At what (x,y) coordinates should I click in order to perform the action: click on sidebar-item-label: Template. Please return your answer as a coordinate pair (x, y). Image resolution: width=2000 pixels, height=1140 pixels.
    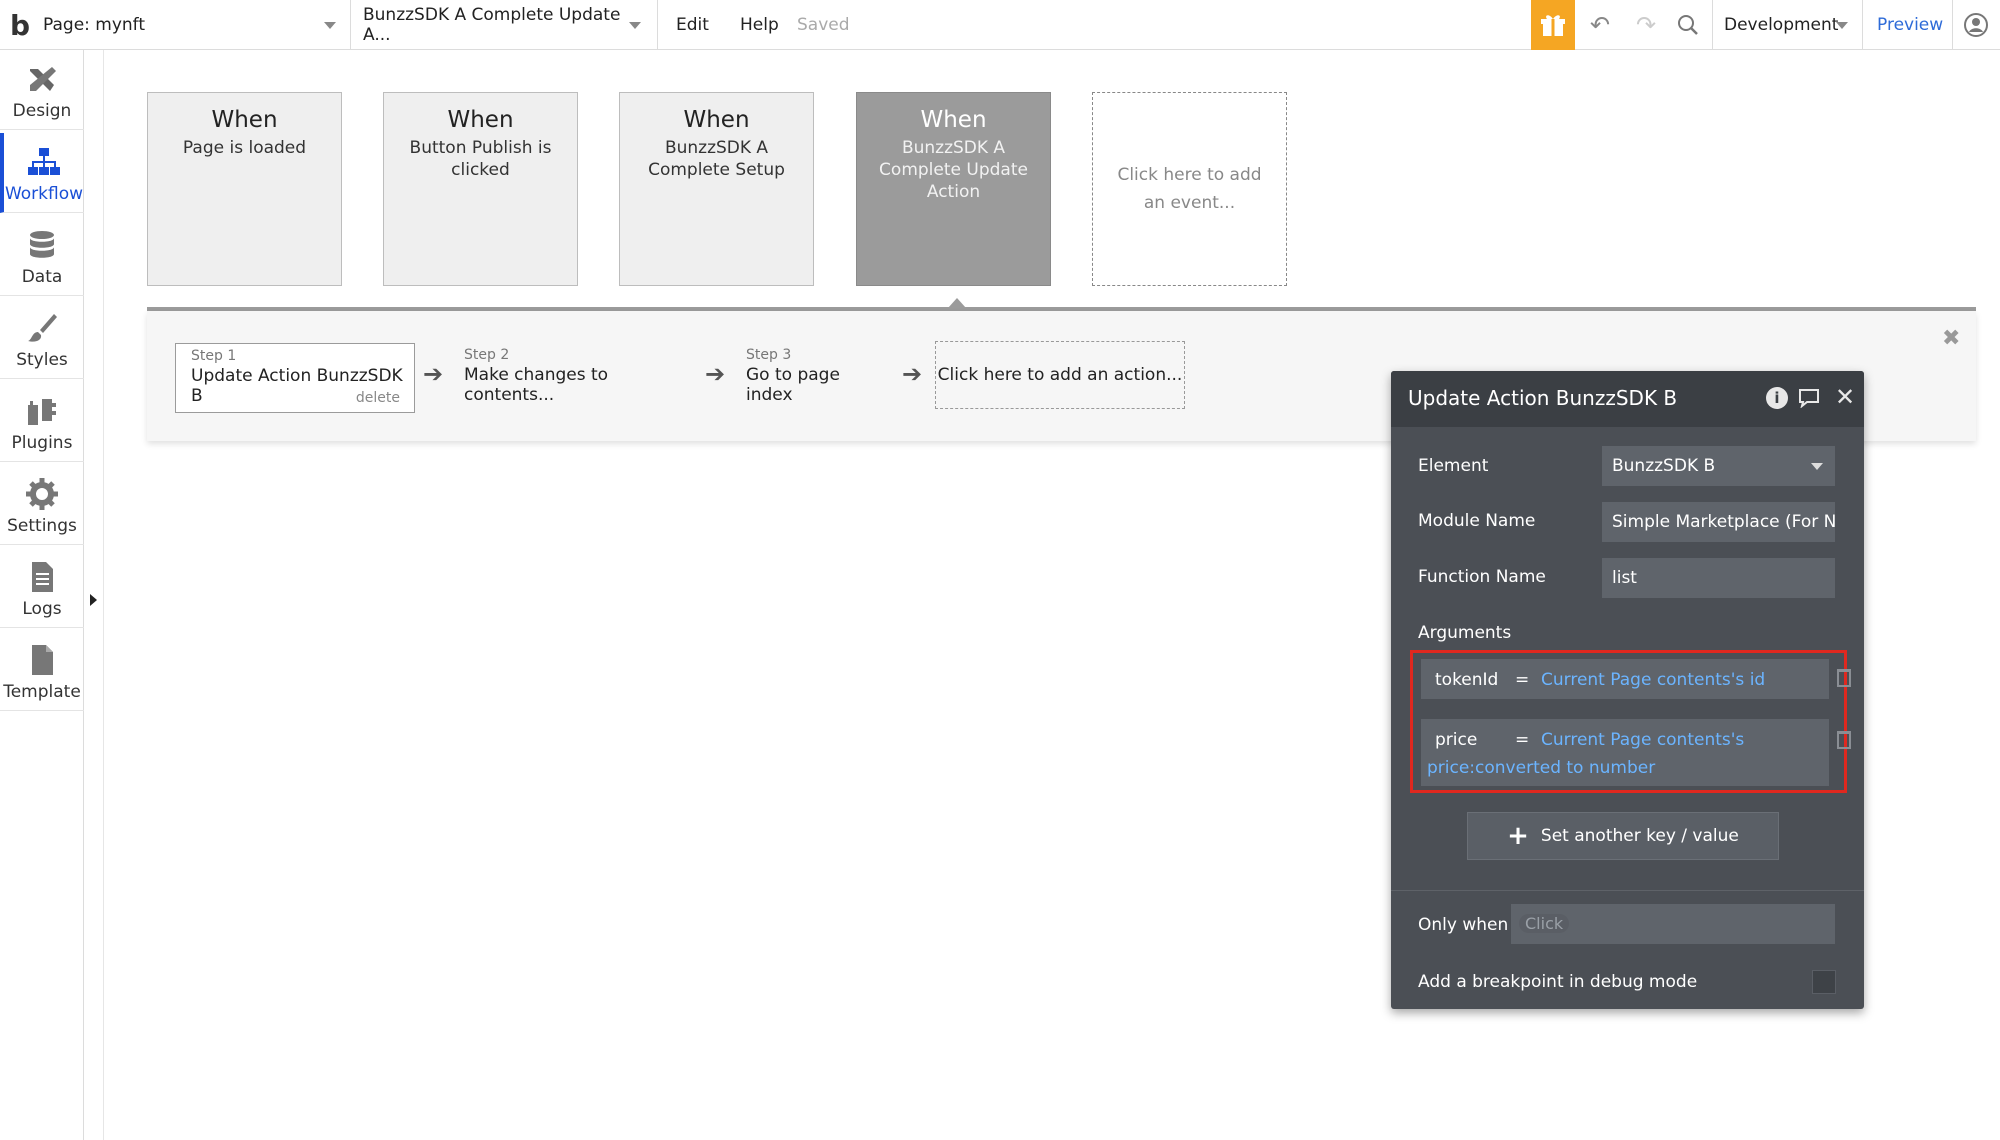
    Looking at the image, I should click on (42, 692).